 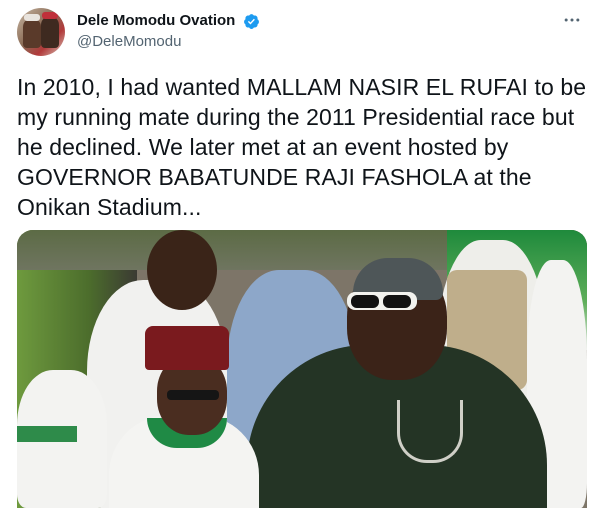 I want to click on tweet-header: Dele Momodu Ovation @DeleMomodu, so click(x=303, y=32).